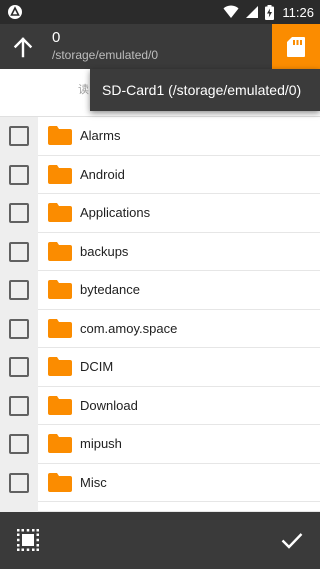  I want to click on signal-icon, so click(252, 12).